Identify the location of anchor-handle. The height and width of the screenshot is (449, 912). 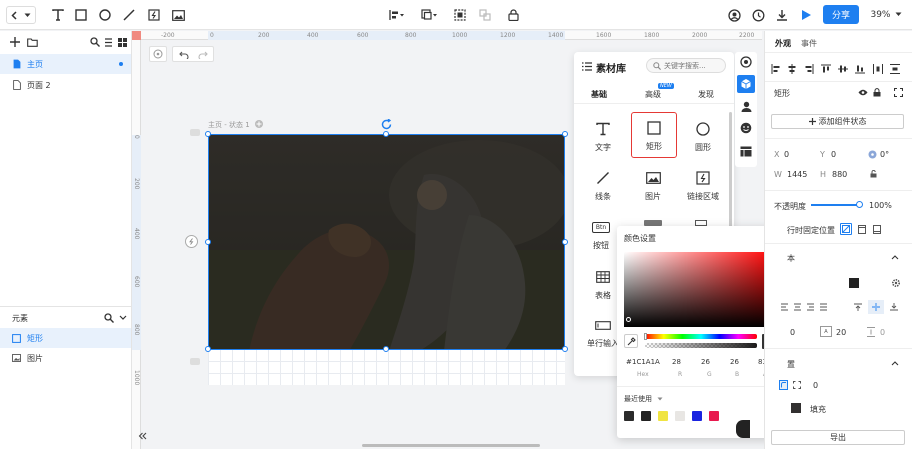
(191, 241).